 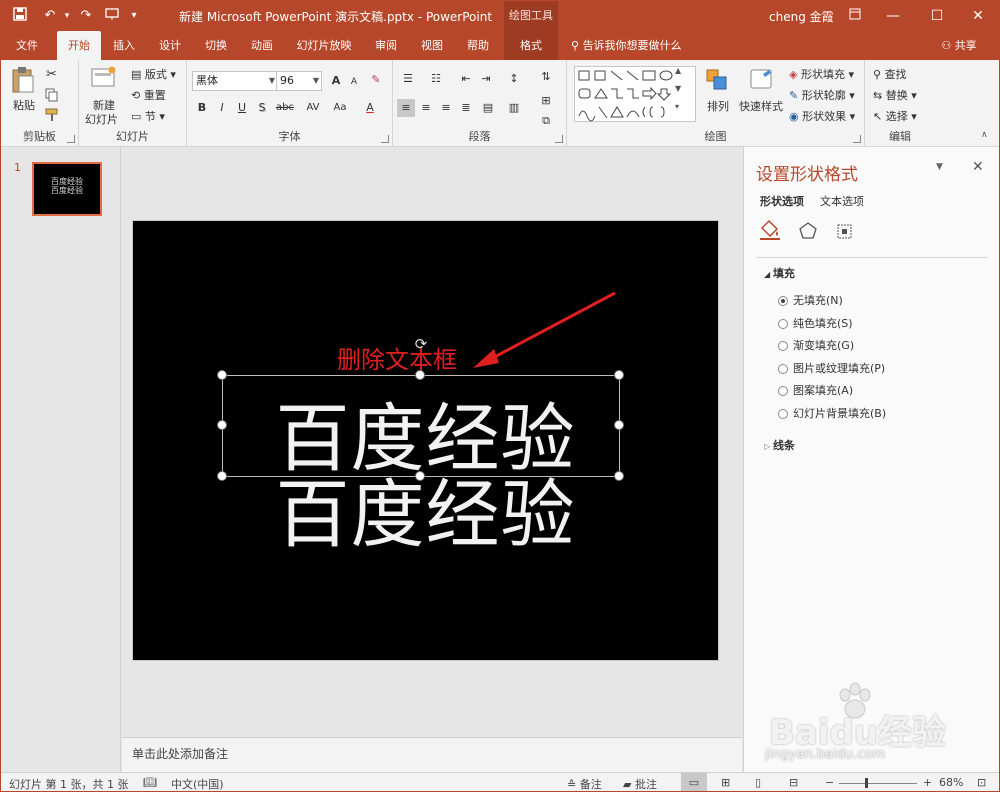 What do you see at coordinates (893, 16) in the screenshot?
I see `minimize-icon: —` at bounding box center [893, 16].